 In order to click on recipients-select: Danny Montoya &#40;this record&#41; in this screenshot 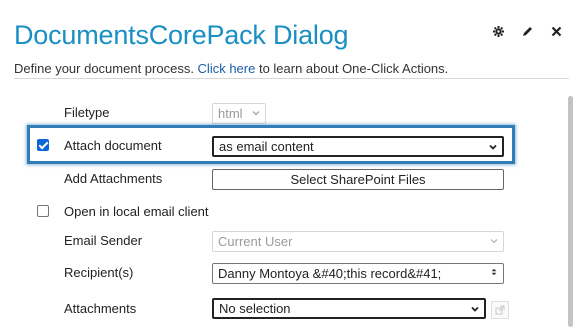, I will do `click(358, 273)`.